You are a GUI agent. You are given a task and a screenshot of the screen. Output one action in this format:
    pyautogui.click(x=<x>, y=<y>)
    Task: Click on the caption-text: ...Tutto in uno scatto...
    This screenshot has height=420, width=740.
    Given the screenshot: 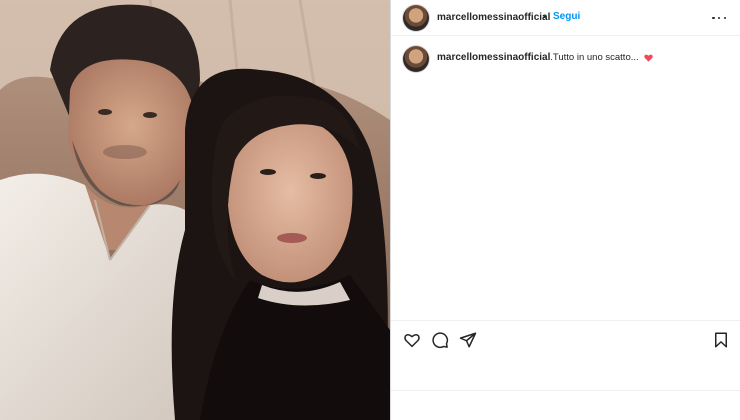 What is the action you would take?
    pyautogui.click(x=592, y=57)
    